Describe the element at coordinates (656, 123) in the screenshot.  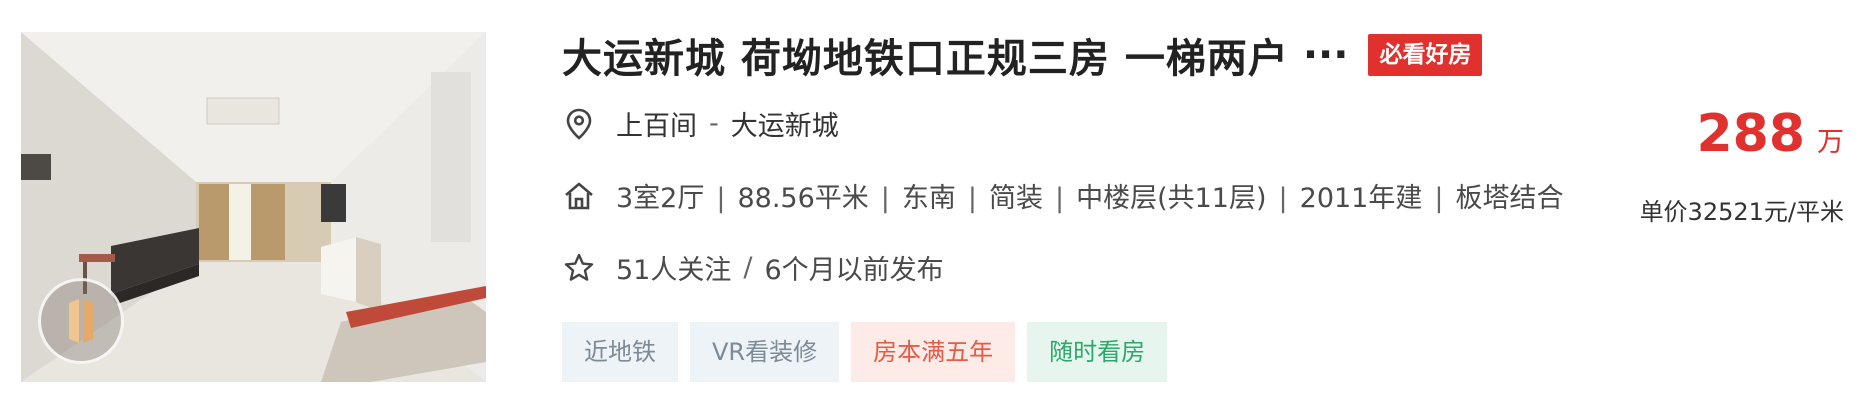
I see `location-area-link: 上百间` at that location.